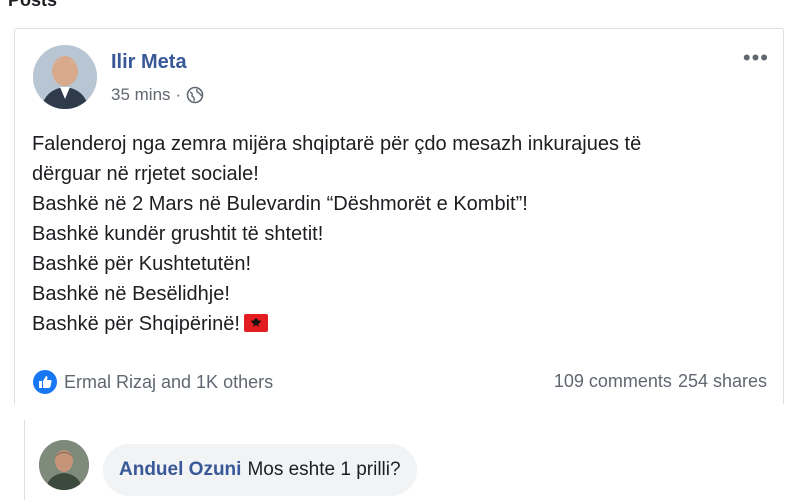  I want to click on comment-bubble: Anduel Ozuni Mos eshte 1 prilli?, so click(260, 470).